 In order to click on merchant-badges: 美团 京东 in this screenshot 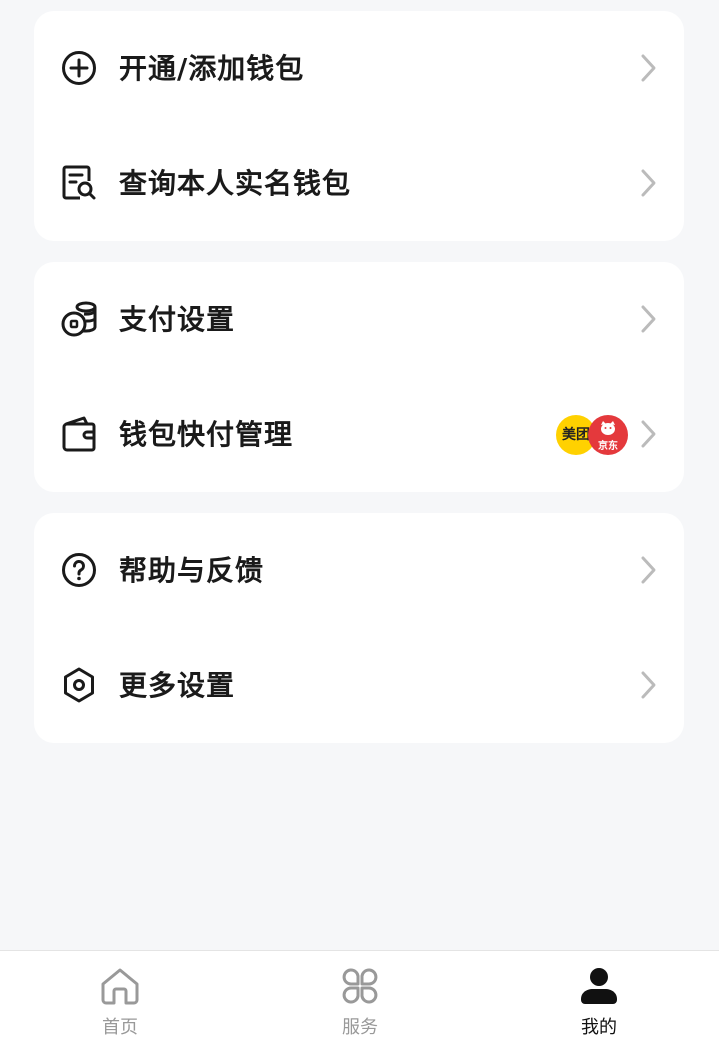, I will do `click(592, 435)`.